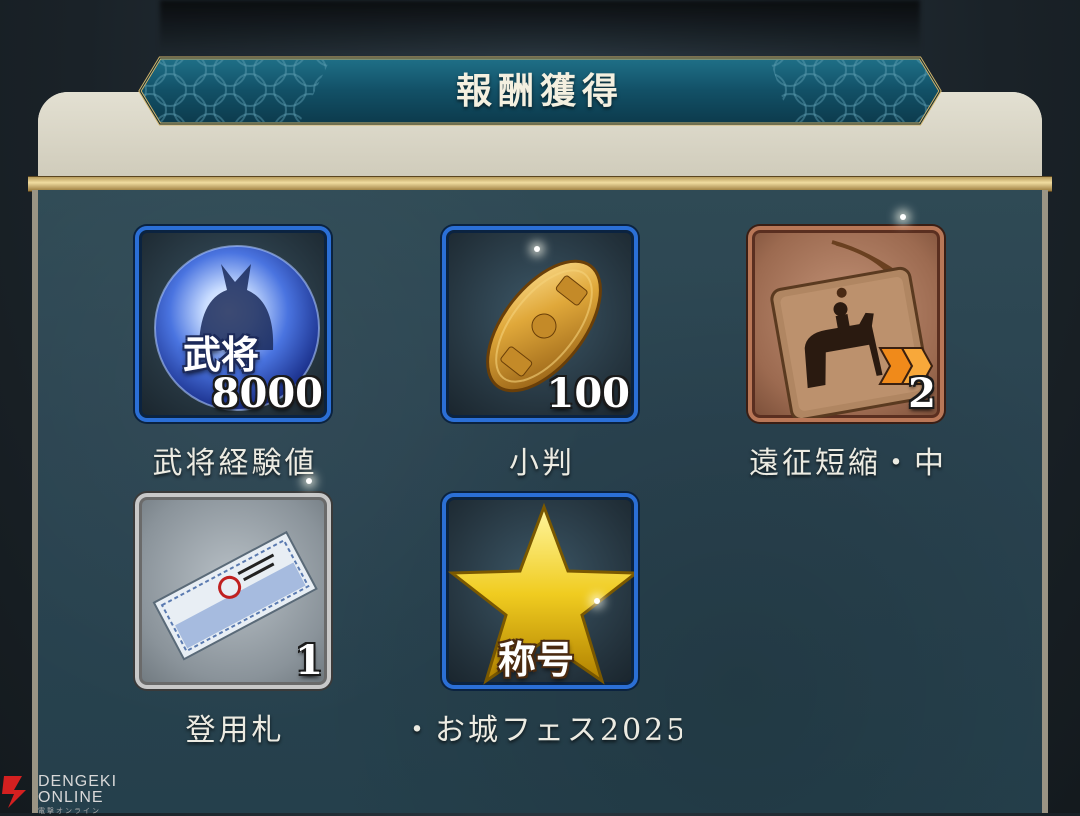 Image resolution: width=1080 pixels, height=816 pixels. I want to click on item-name: 武将経験値, so click(235, 463).